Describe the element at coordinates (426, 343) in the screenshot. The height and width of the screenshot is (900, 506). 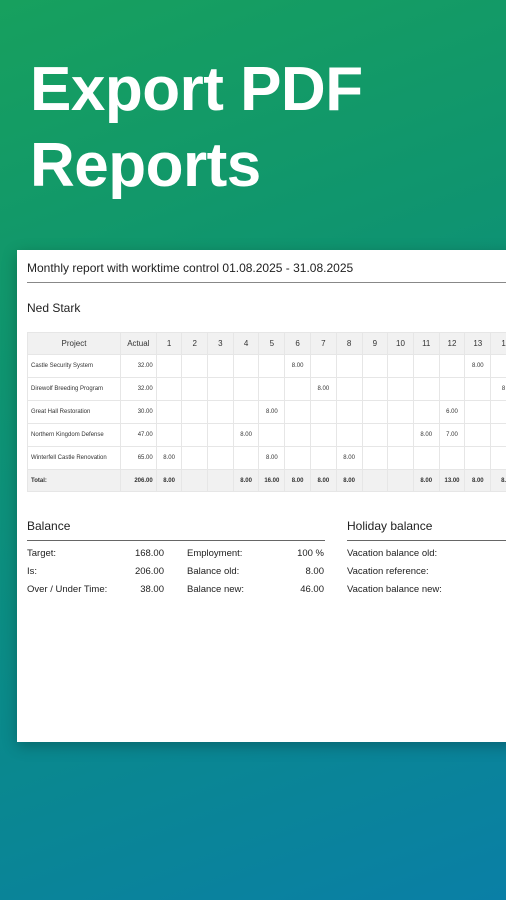
I see `header-cell: 11` at that location.